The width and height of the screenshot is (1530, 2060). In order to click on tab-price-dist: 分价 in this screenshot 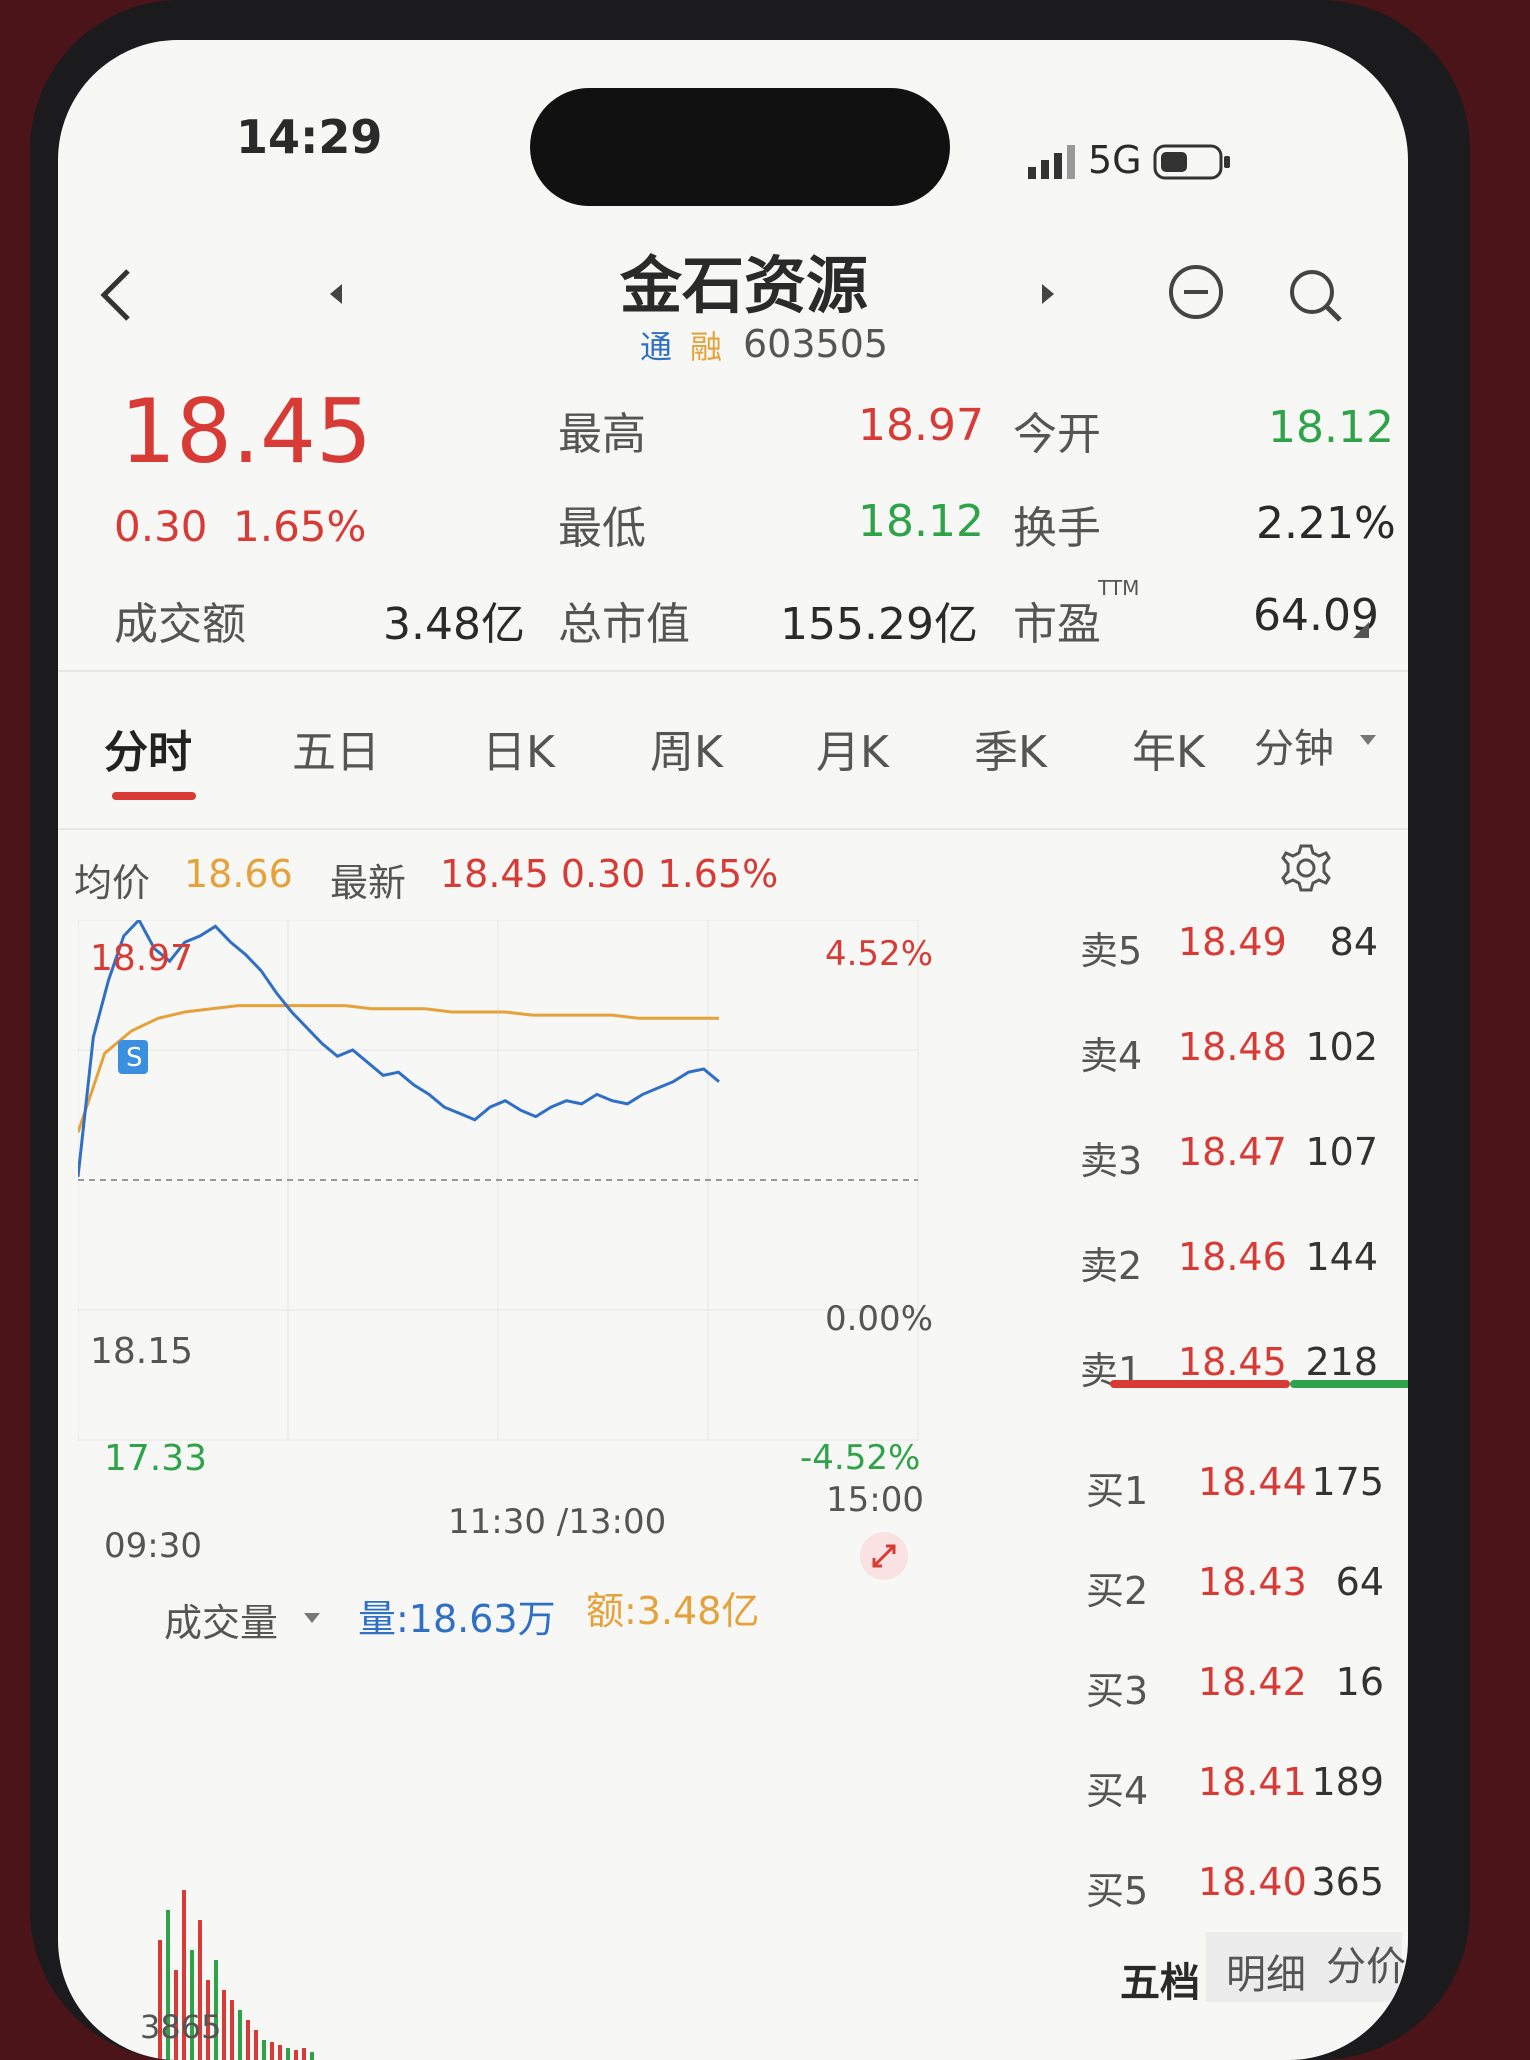, I will do `click(1366, 1963)`.